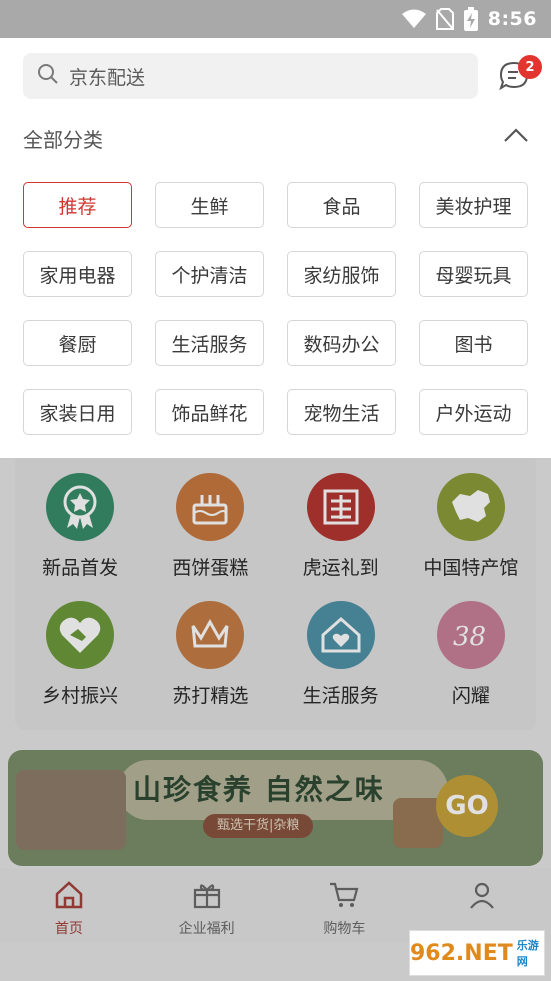 This screenshot has width=551, height=981. What do you see at coordinates (341, 343) in the screenshot?
I see `category-tag: 数码办公` at bounding box center [341, 343].